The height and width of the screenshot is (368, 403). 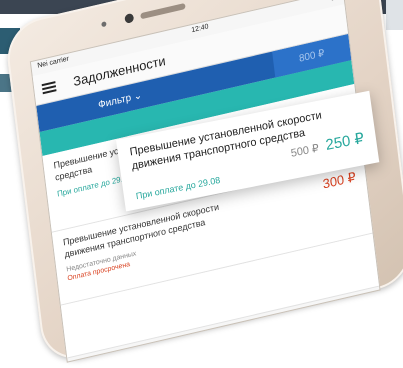 What do you see at coordinates (138, 96) in the screenshot?
I see `chevron-down-icon: ⌄` at bounding box center [138, 96].